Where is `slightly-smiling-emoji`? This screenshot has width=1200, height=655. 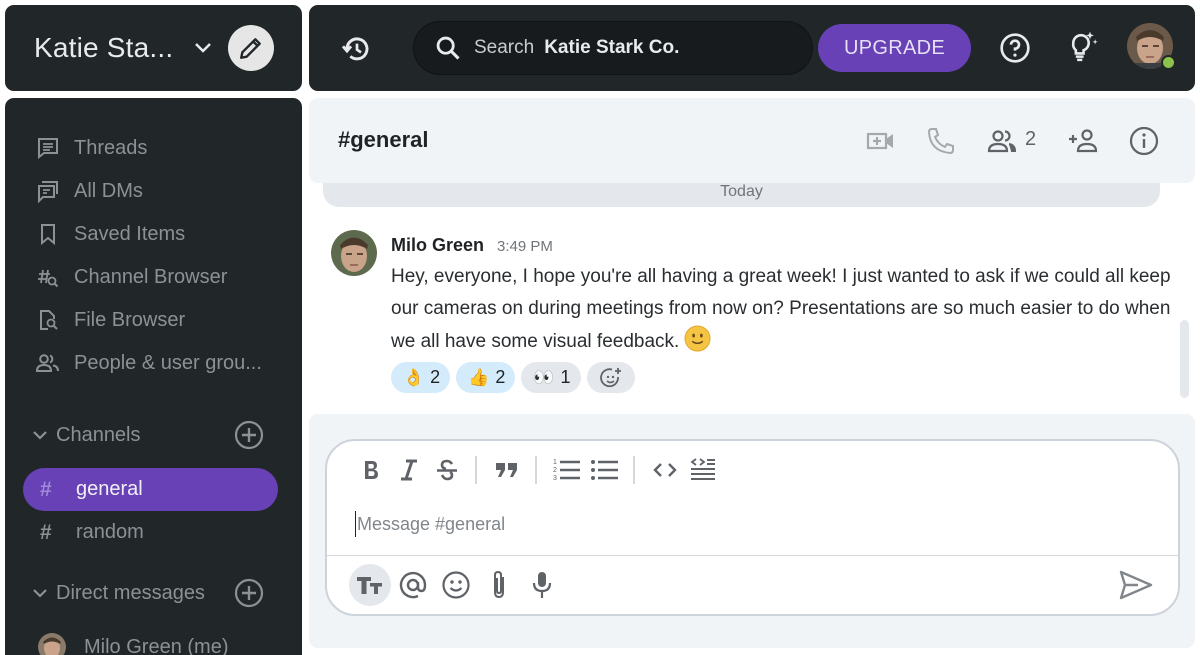
slightly-smiling-emoji is located at coordinates (697, 338).